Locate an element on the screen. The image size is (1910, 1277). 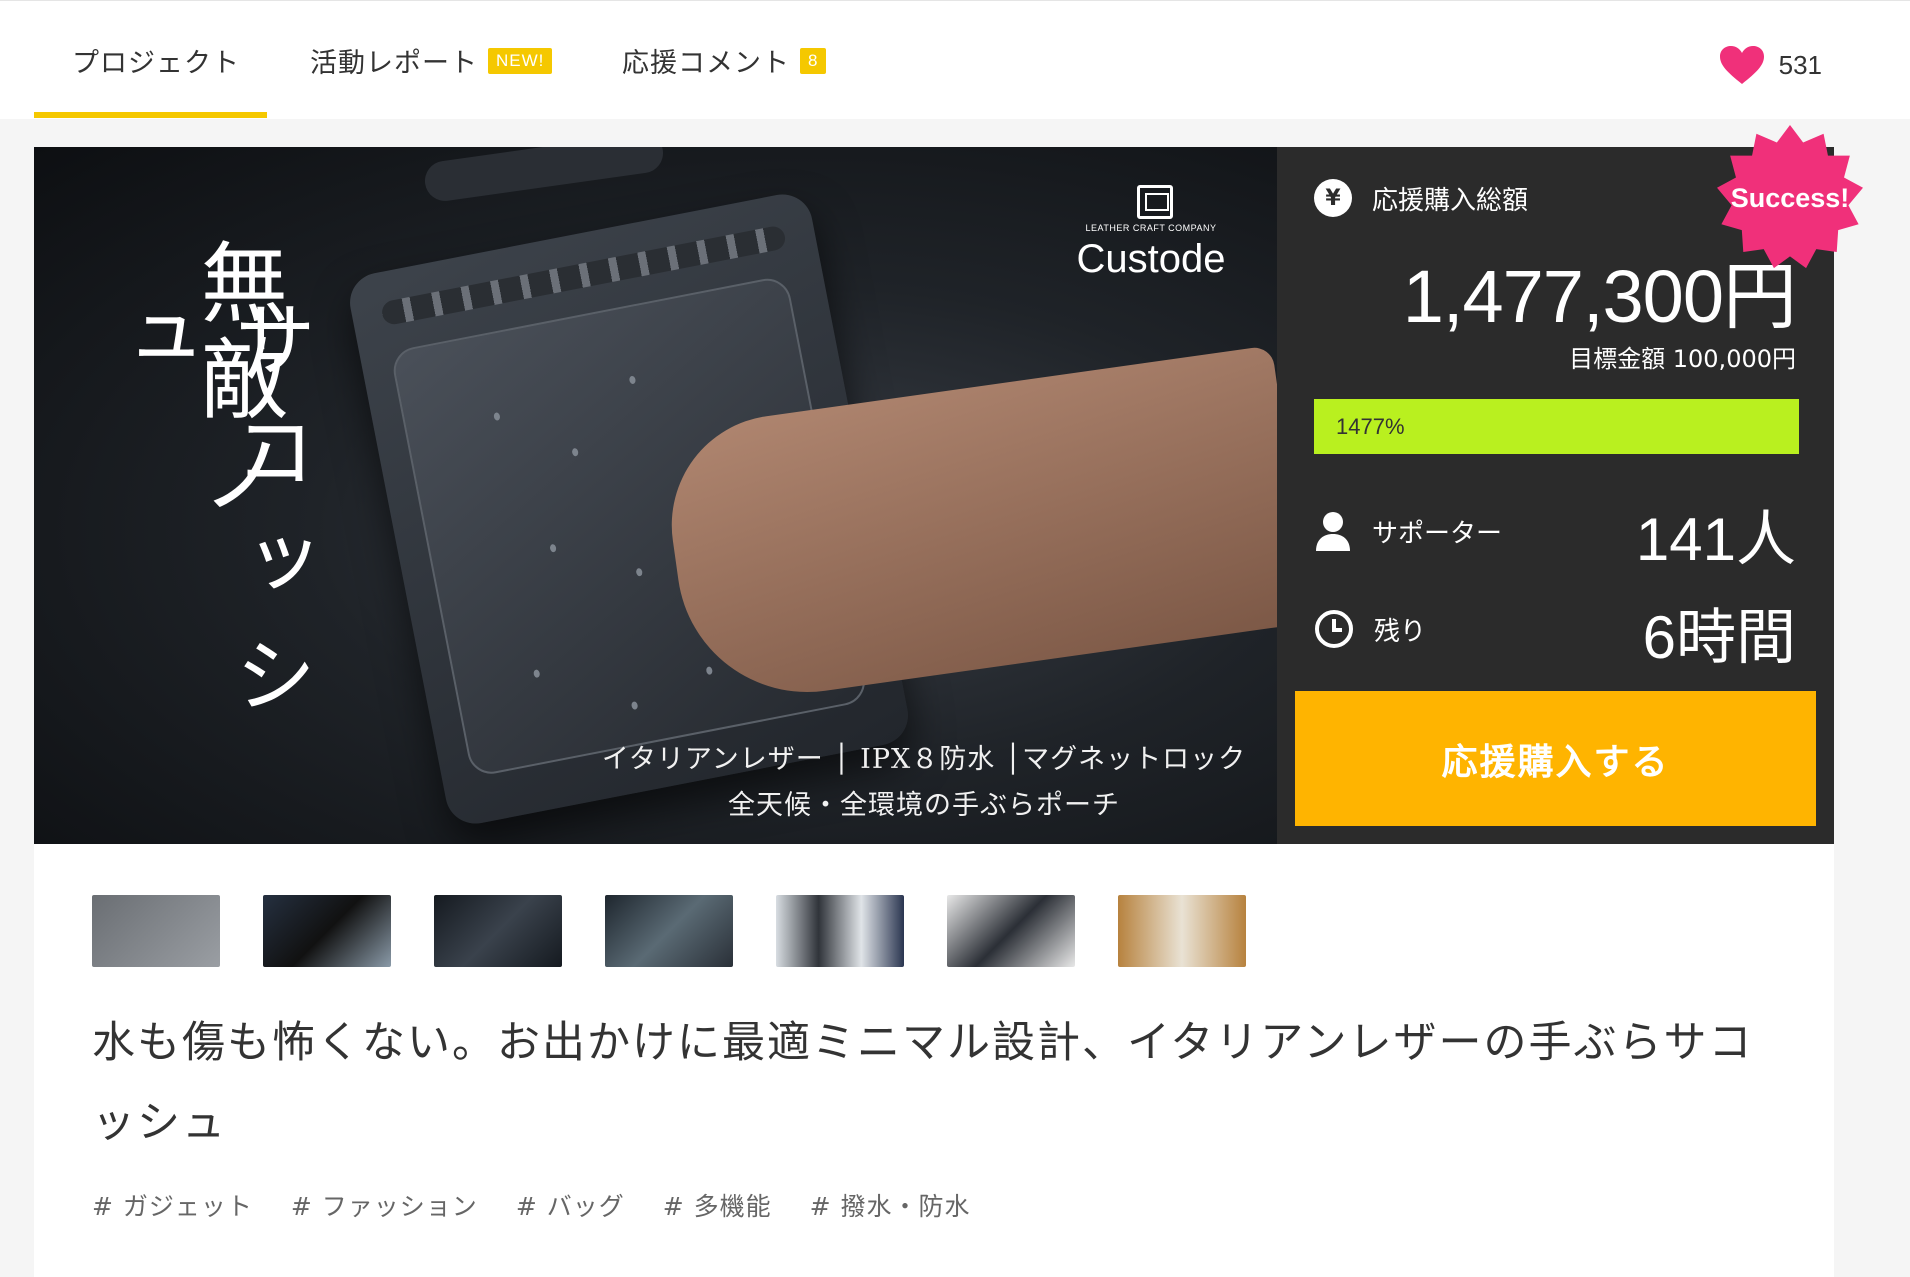
tag-fashion: # ファッション is located at coordinates (384, 1205).